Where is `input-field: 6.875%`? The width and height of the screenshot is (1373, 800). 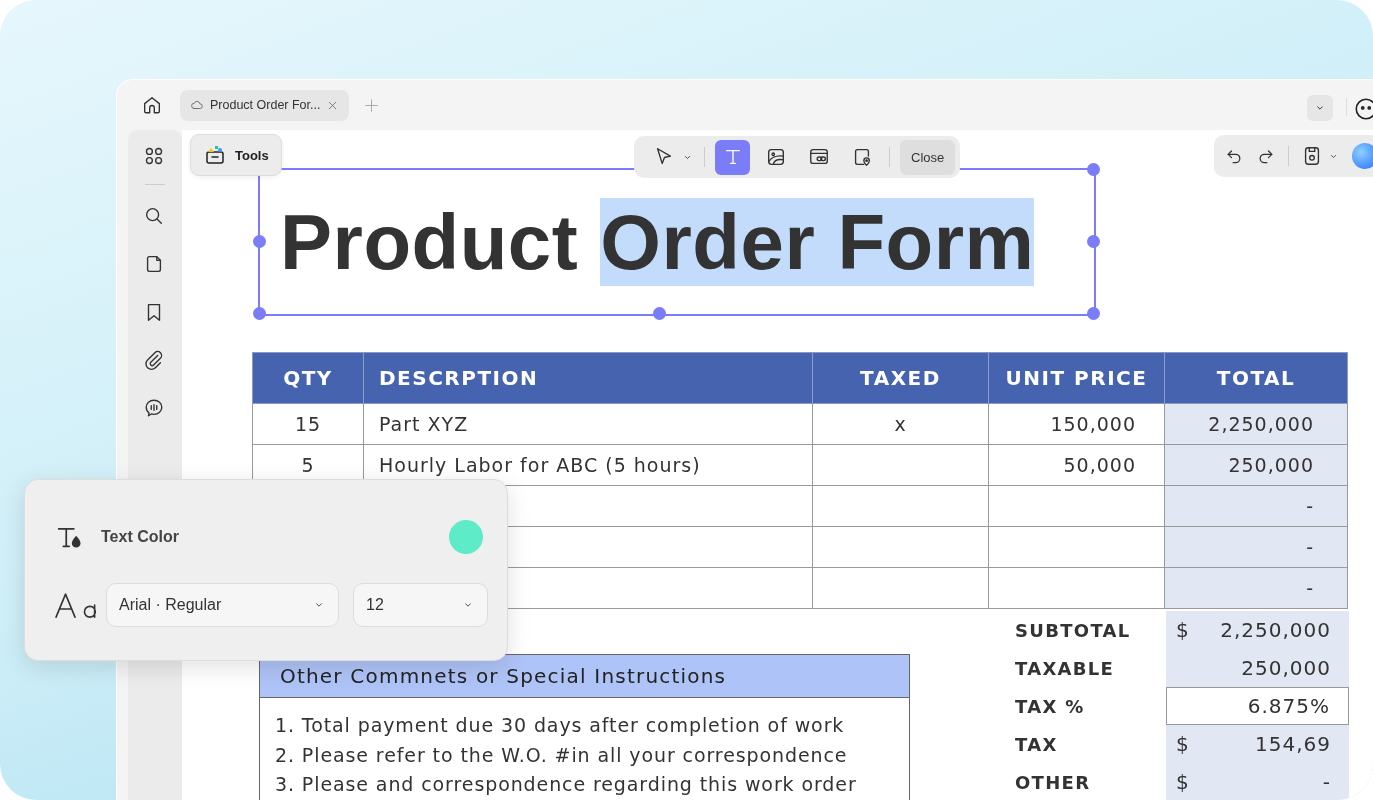 input-field: 6.875% is located at coordinates (1257, 706).